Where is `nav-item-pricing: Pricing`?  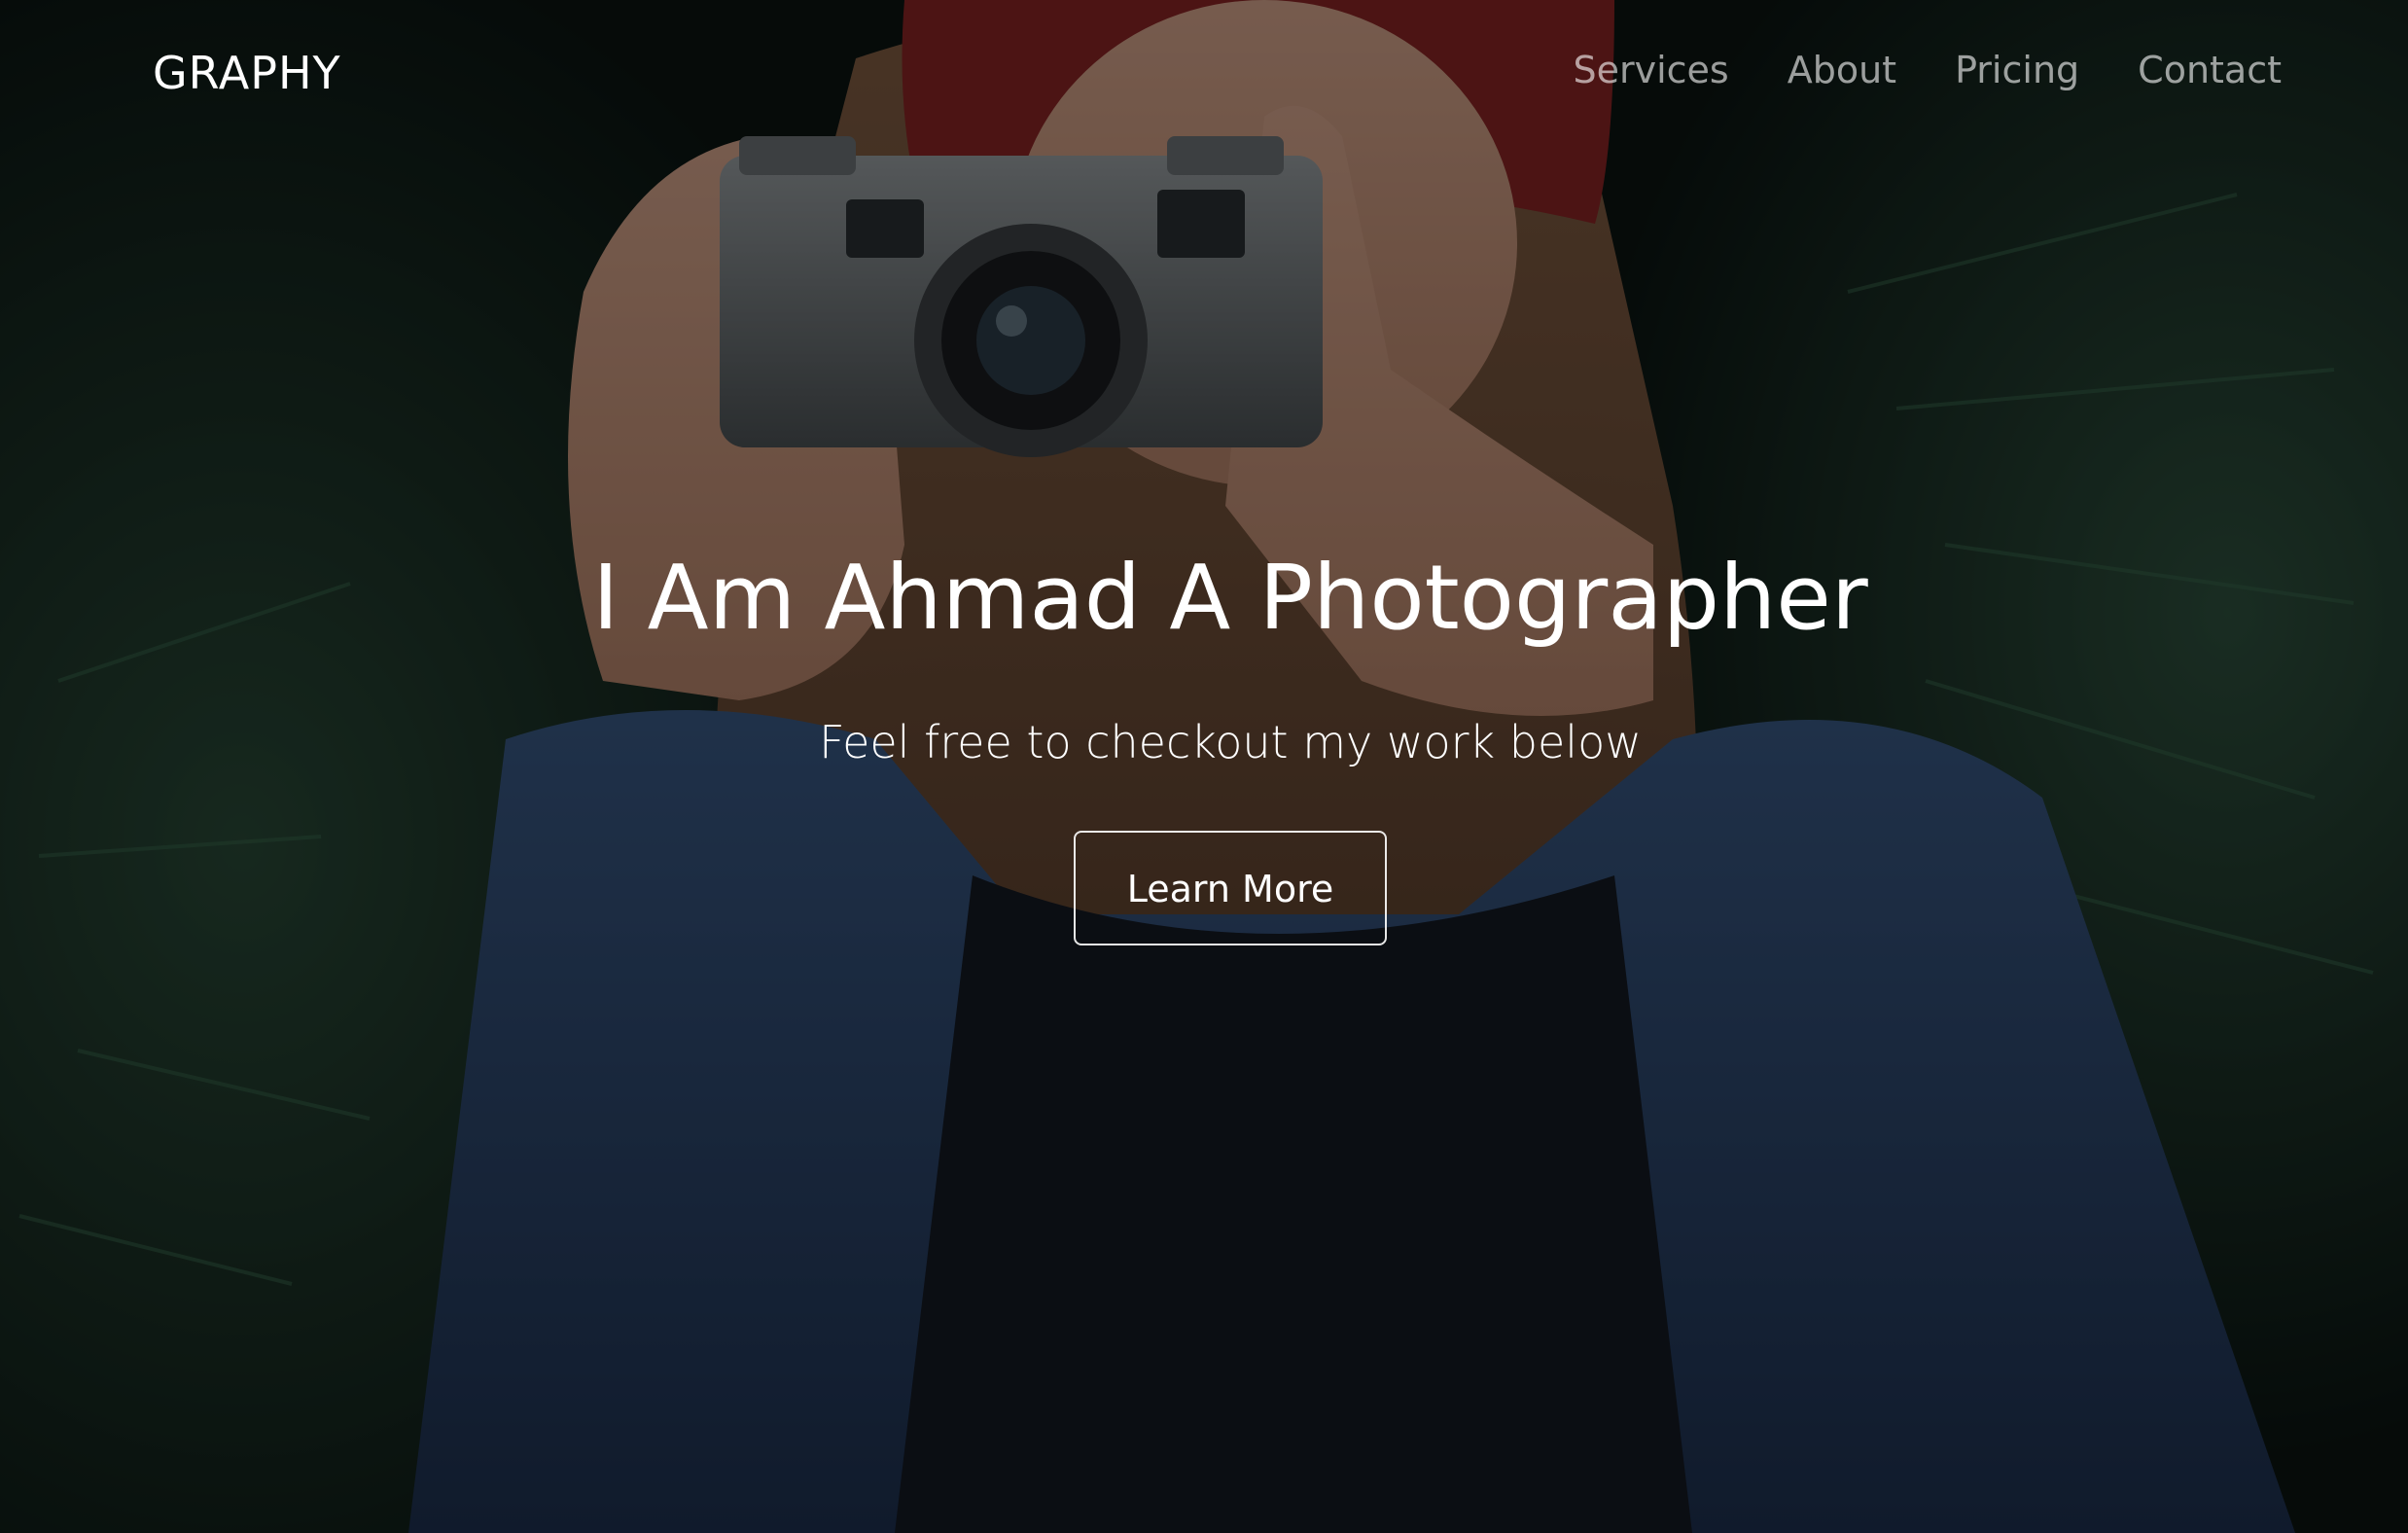
nav-item-pricing: Pricing is located at coordinates (2017, 70).